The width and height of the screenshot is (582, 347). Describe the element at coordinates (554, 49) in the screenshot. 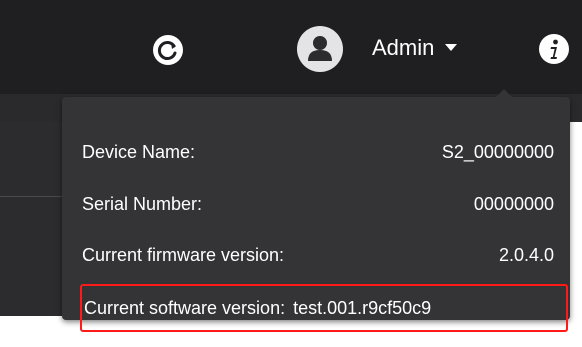

I see `info-icon` at that location.